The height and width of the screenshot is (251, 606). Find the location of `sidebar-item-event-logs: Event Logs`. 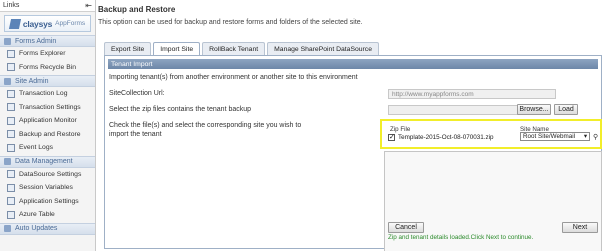

sidebar-item-event-logs: Event Logs is located at coordinates (47, 148).